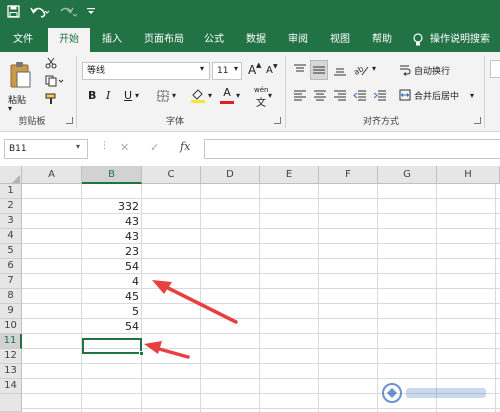 The height and width of the screenshot is (412, 500). What do you see at coordinates (437, 395) in the screenshot?
I see `watermark-logo` at bounding box center [437, 395].